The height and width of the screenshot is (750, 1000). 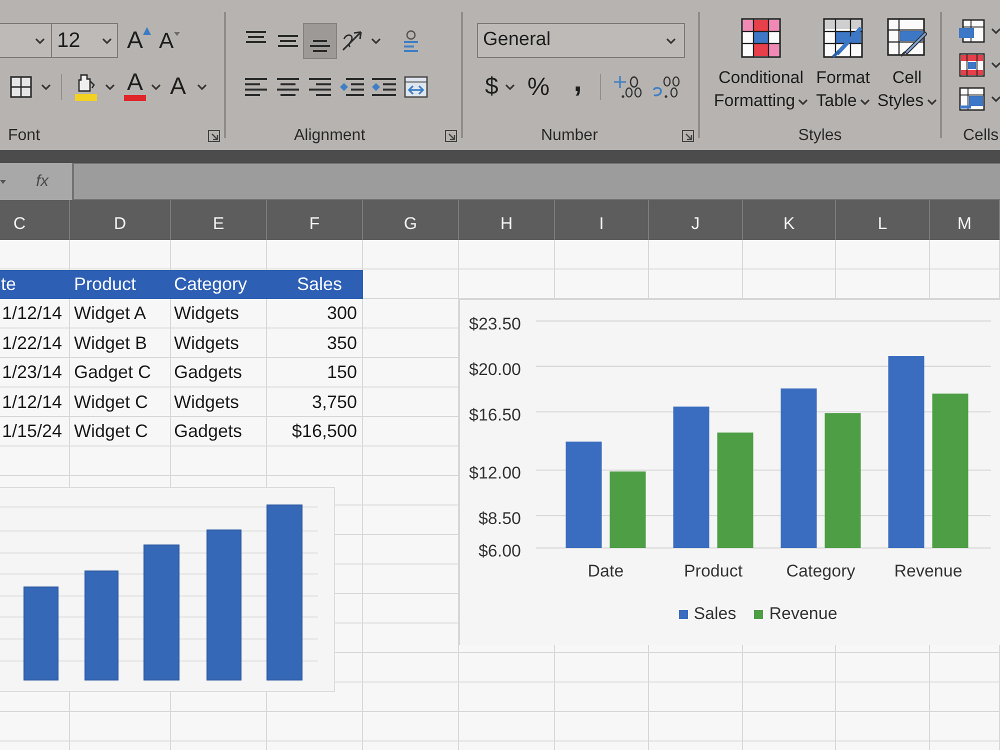 What do you see at coordinates (495, 473) in the screenshot?
I see `axis-label: $12.00` at bounding box center [495, 473].